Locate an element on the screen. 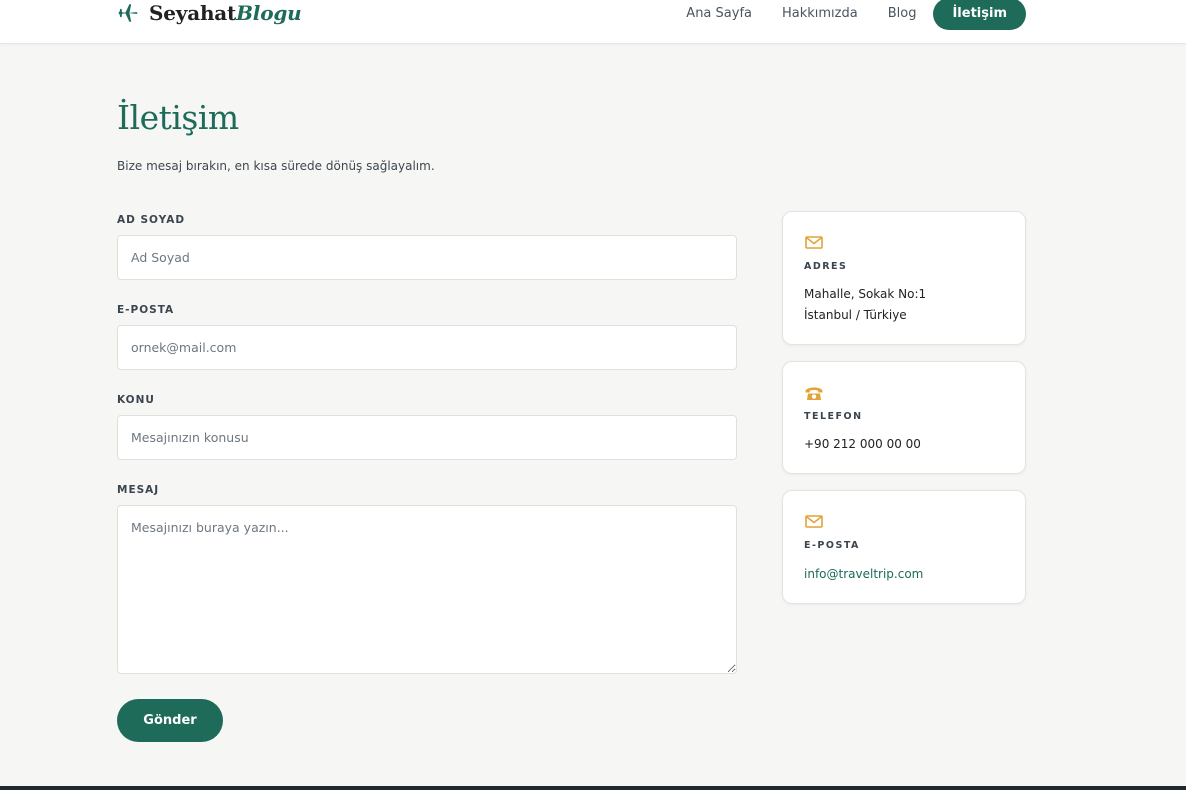 The height and width of the screenshot is (790, 1186). phone-card: TELEFON +90 212 000 00 00 is located at coordinates (904, 417).